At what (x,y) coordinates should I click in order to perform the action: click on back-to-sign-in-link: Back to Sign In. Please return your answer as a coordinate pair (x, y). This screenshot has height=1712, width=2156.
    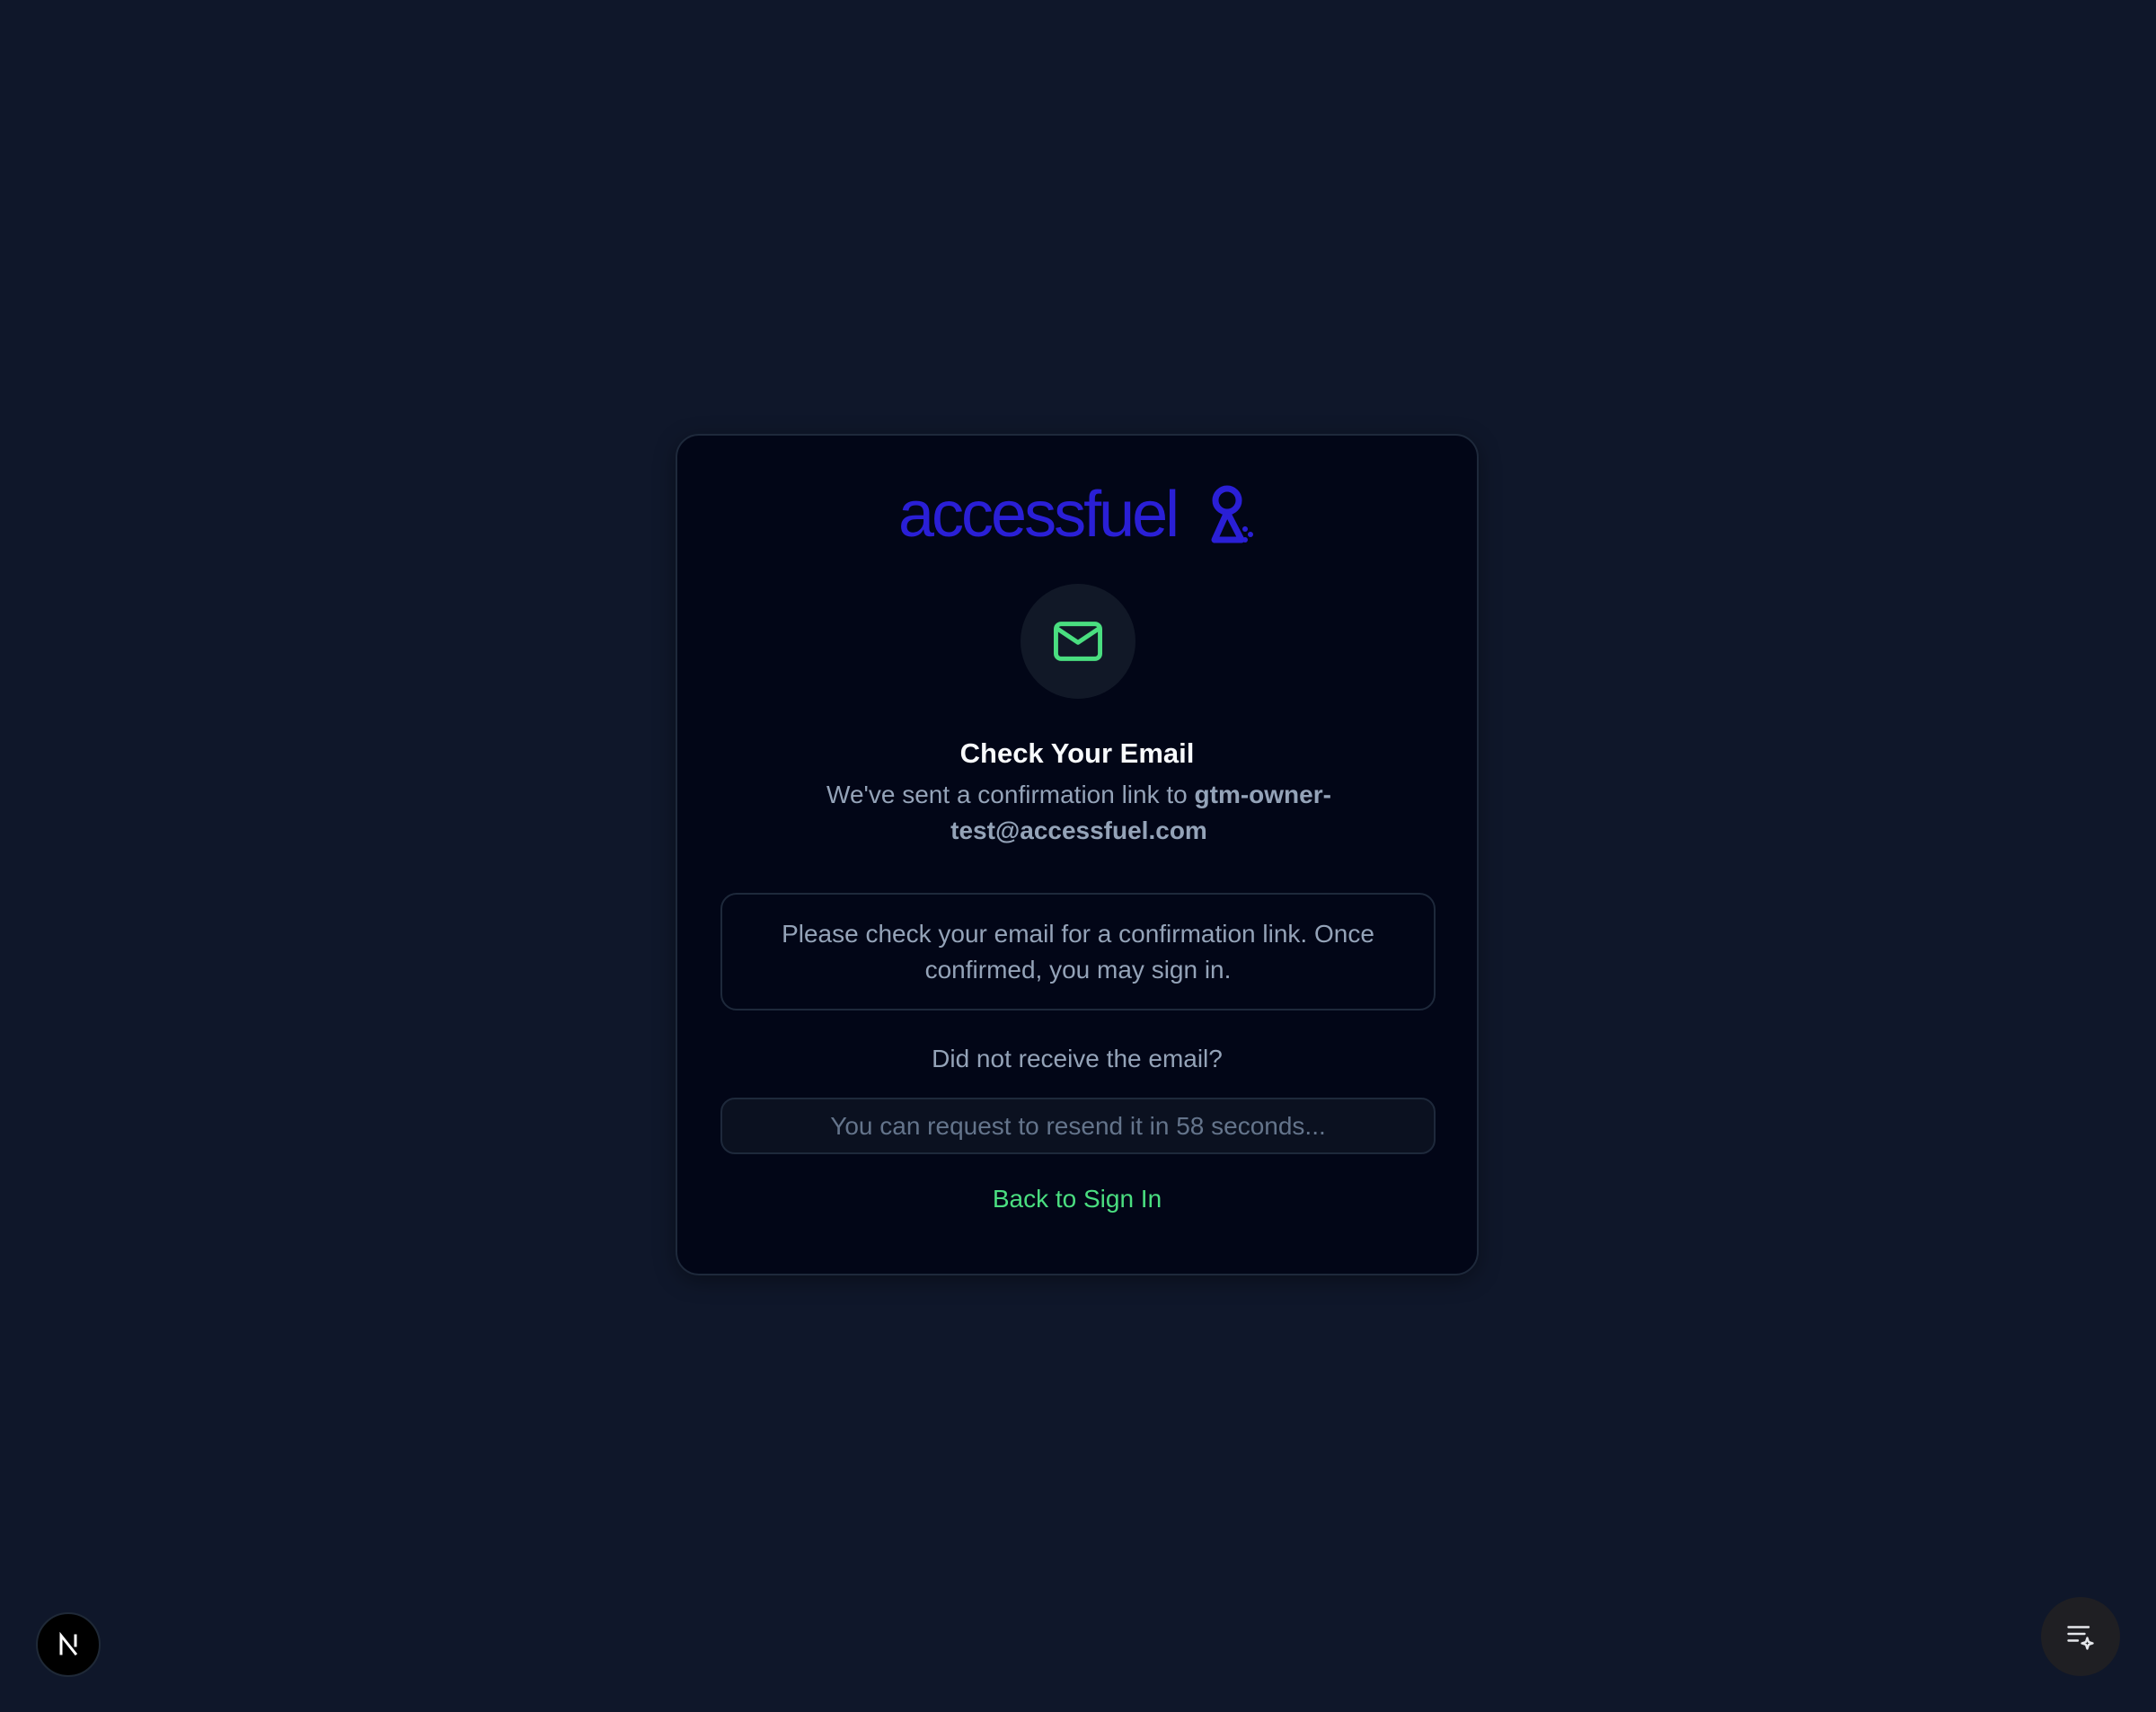
    Looking at the image, I should click on (1077, 1199).